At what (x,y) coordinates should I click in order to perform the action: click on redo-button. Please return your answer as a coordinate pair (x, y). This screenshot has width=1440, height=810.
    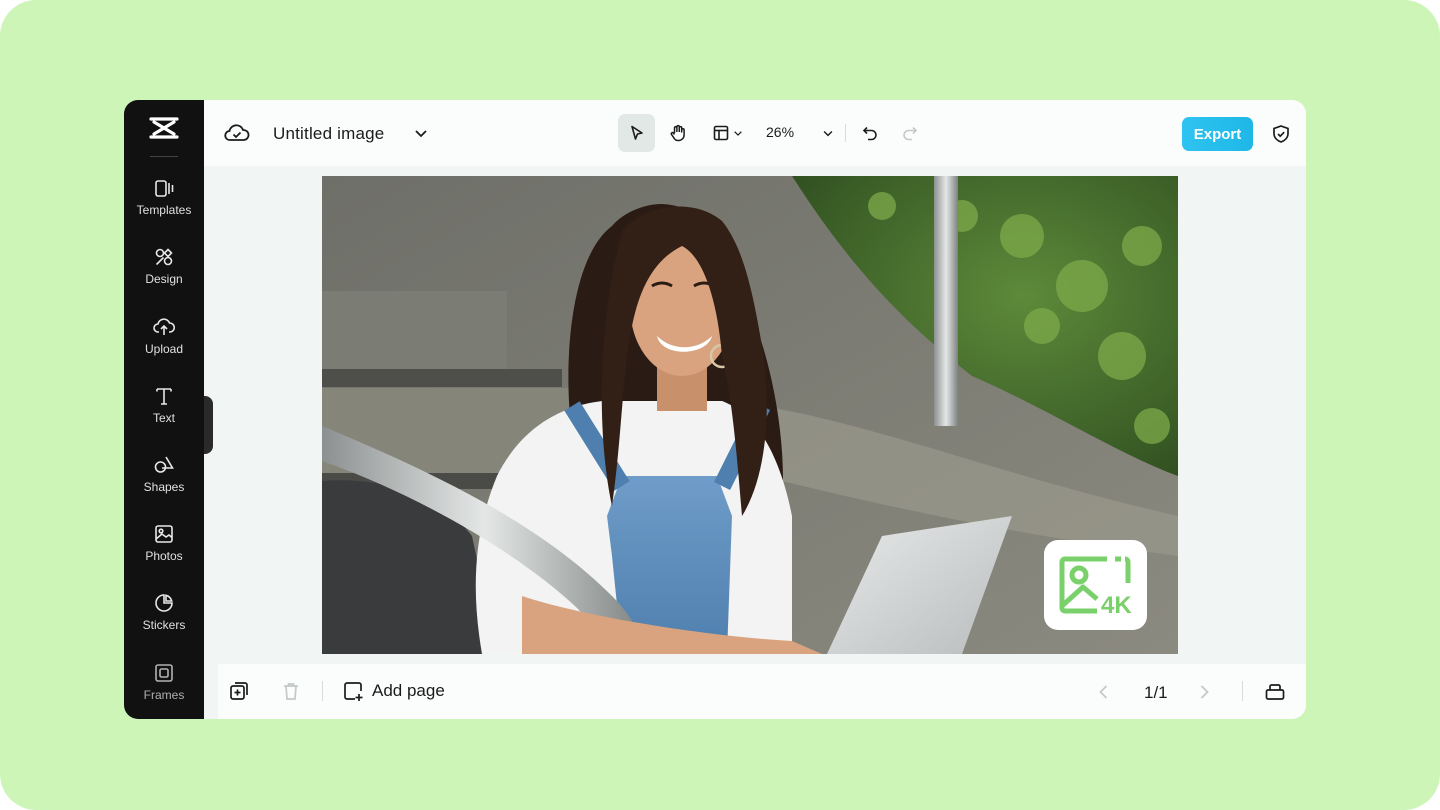
    Looking at the image, I should click on (910, 133).